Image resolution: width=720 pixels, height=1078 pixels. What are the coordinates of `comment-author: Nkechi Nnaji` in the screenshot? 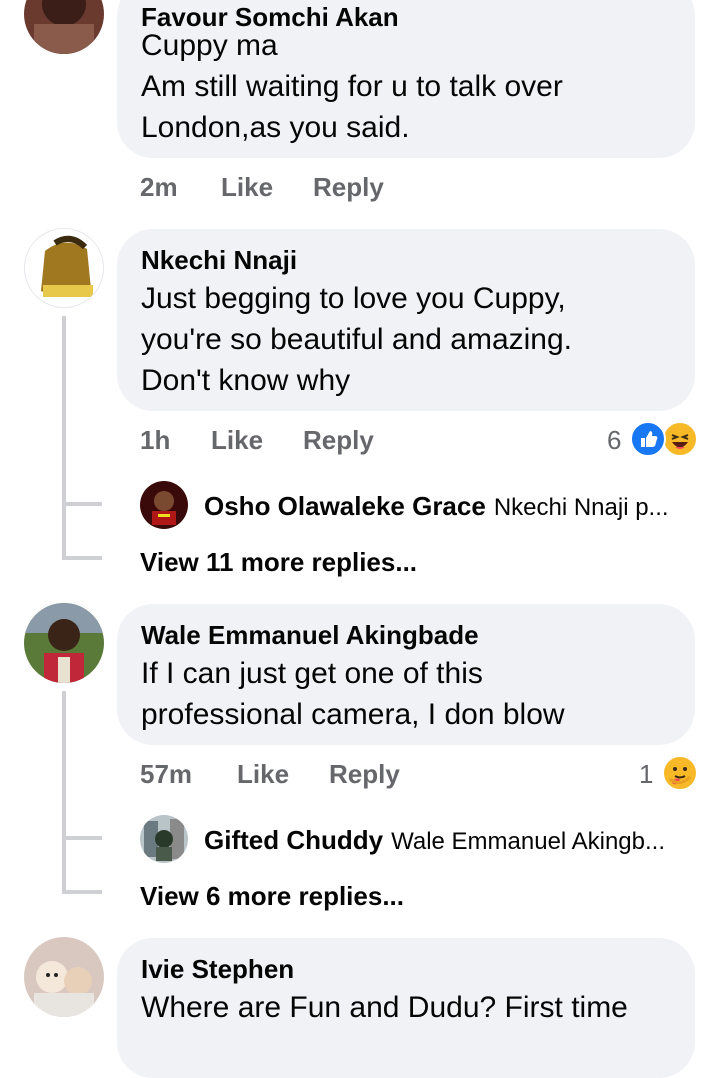 It's located at (219, 260).